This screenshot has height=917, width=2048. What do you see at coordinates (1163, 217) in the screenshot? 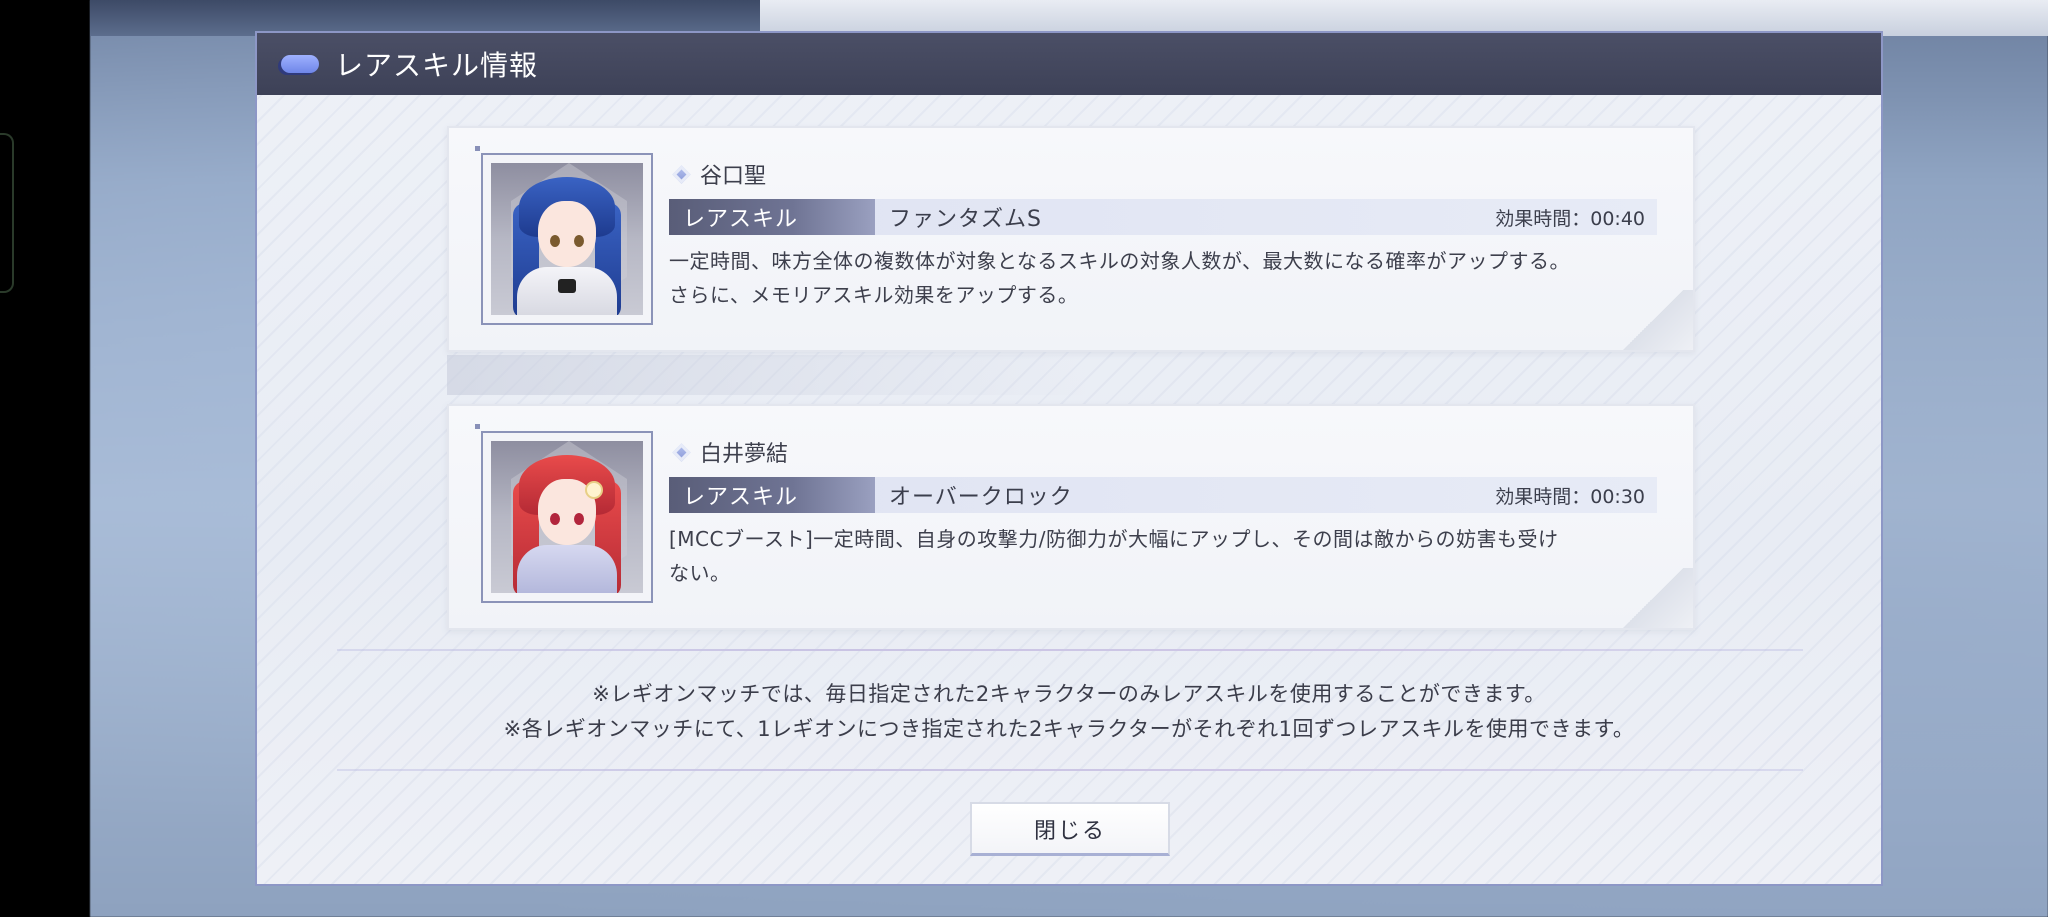
I see `skill-bar: レアスキル ファンタズムS 効果時間：00:40` at bounding box center [1163, 217].